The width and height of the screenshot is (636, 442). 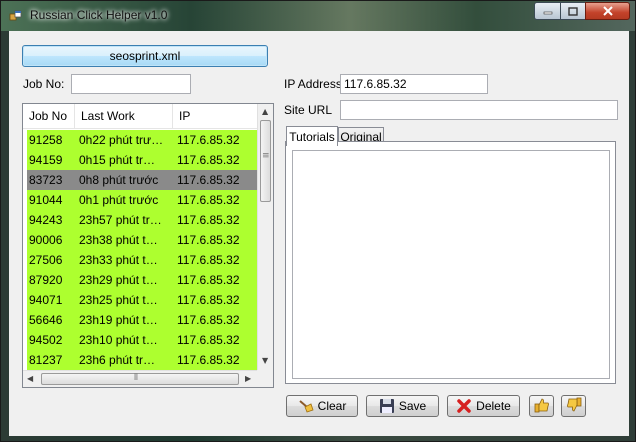 I want to click on window-title: Russian Click Helper v1.0, so click(x=99, y=15).